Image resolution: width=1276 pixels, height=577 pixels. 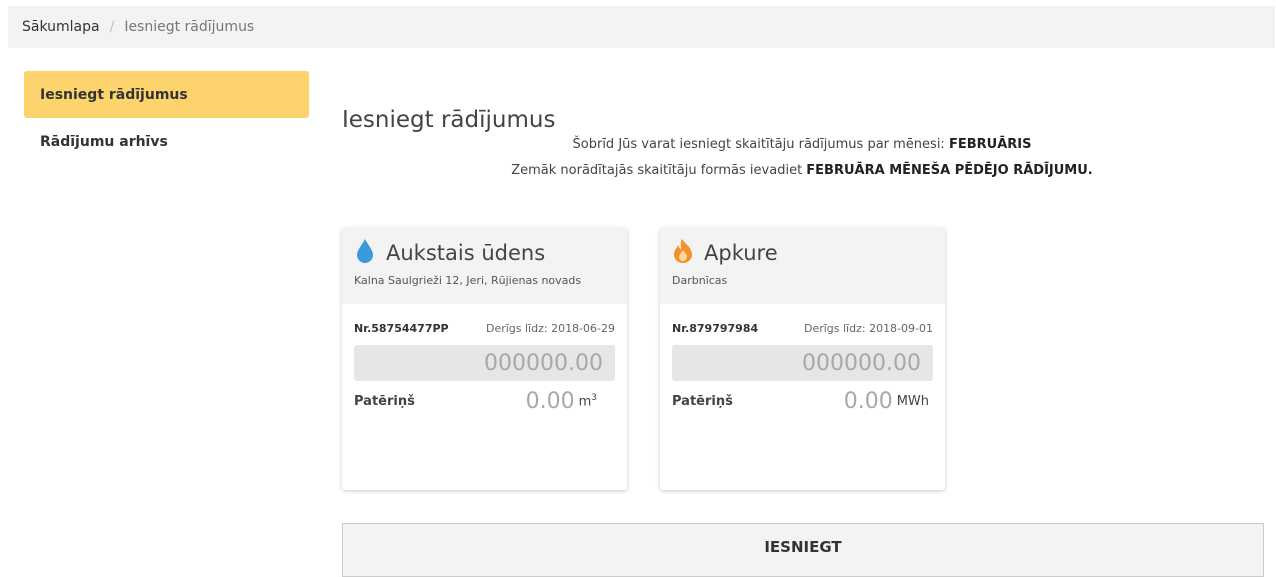 What do you see at coordinates (641, 27) in the screenshot?
I see `breadcrumb: Sākumlapa / Iesniegt rādījumus` at bounding box center [641, 27].